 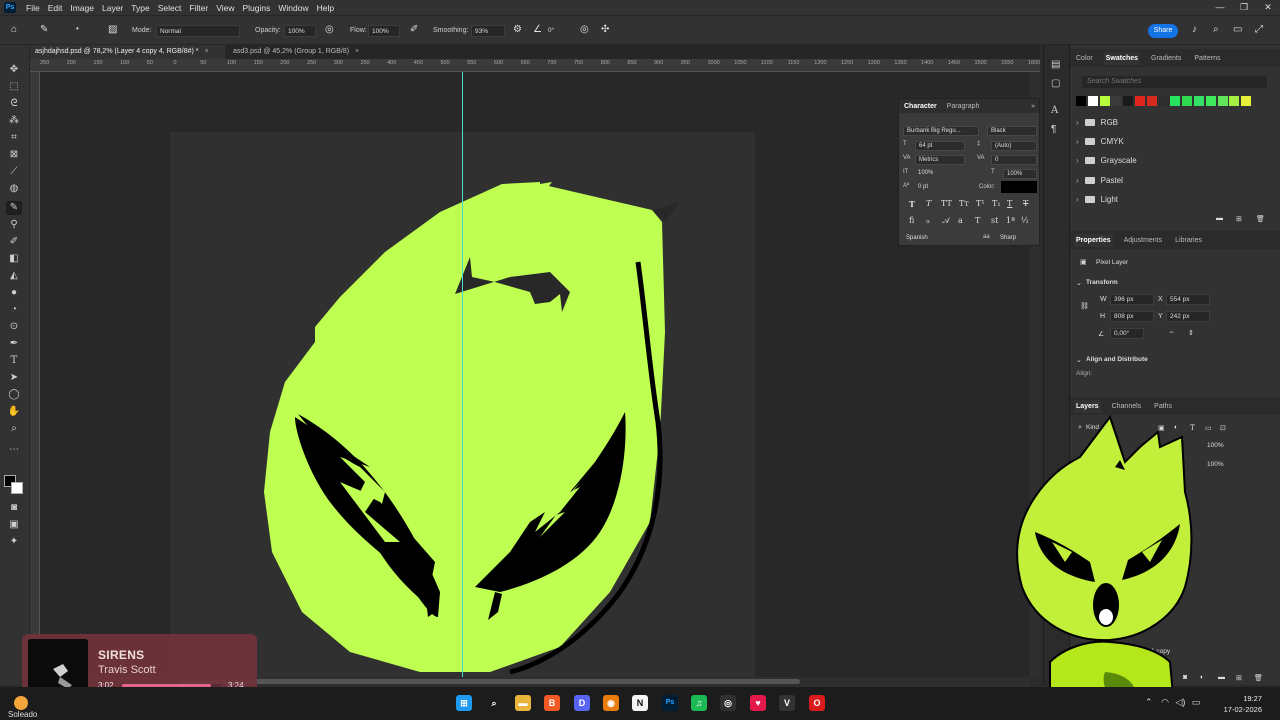 What do you see at coordinates (787, 703) in the screenshot?
I see `app-vector-icon: V` at bounding box center [787, 703].